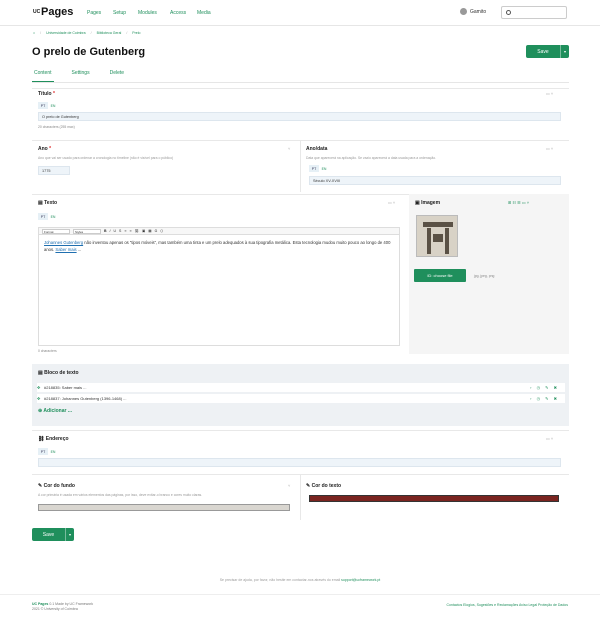  I want to click on format-select: Format, so click(56, 231).